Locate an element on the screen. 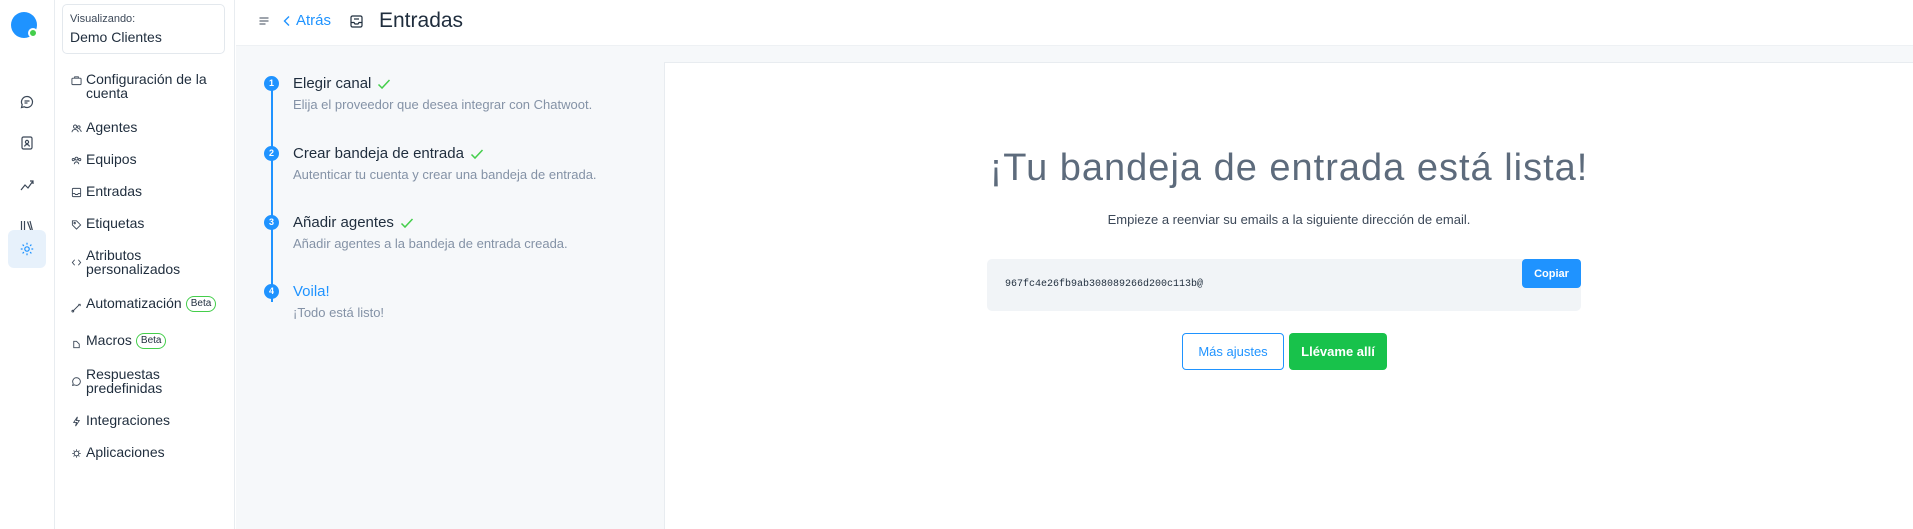 The image size is (1913, 529). contacts-icon is located at coordinates (27, 143).